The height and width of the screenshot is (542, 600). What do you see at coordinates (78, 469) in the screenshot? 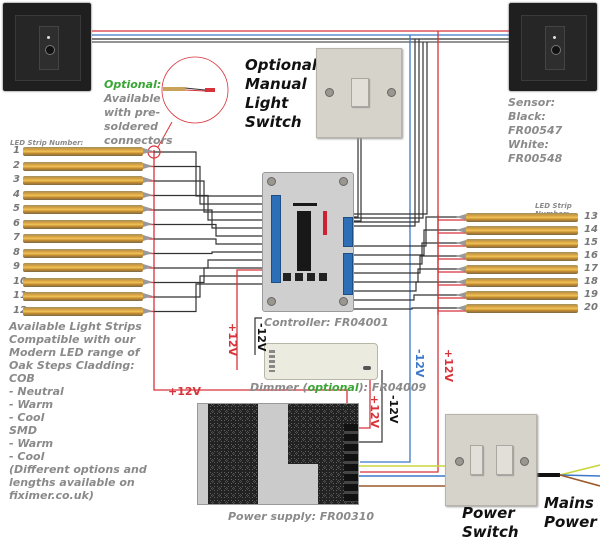
I see `available-strips-line: (Different options and` at bounding box center [78, 469].